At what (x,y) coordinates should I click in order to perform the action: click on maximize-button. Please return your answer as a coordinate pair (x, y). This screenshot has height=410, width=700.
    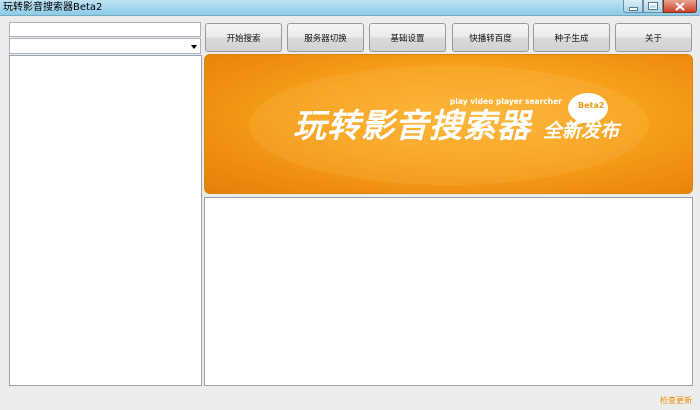
    Looking at the image, I should click on (653, 6).